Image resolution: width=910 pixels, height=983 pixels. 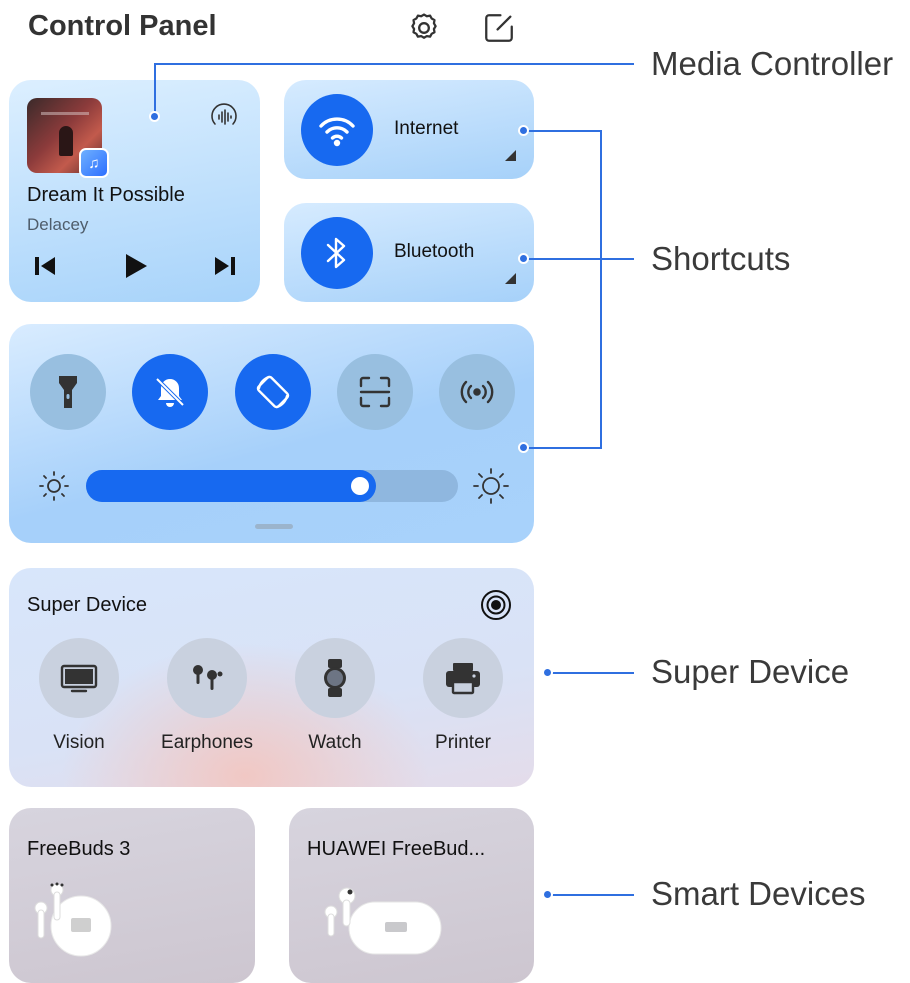 I want to click on super-device-item-vision: Vision, so click(x=79, y=696).